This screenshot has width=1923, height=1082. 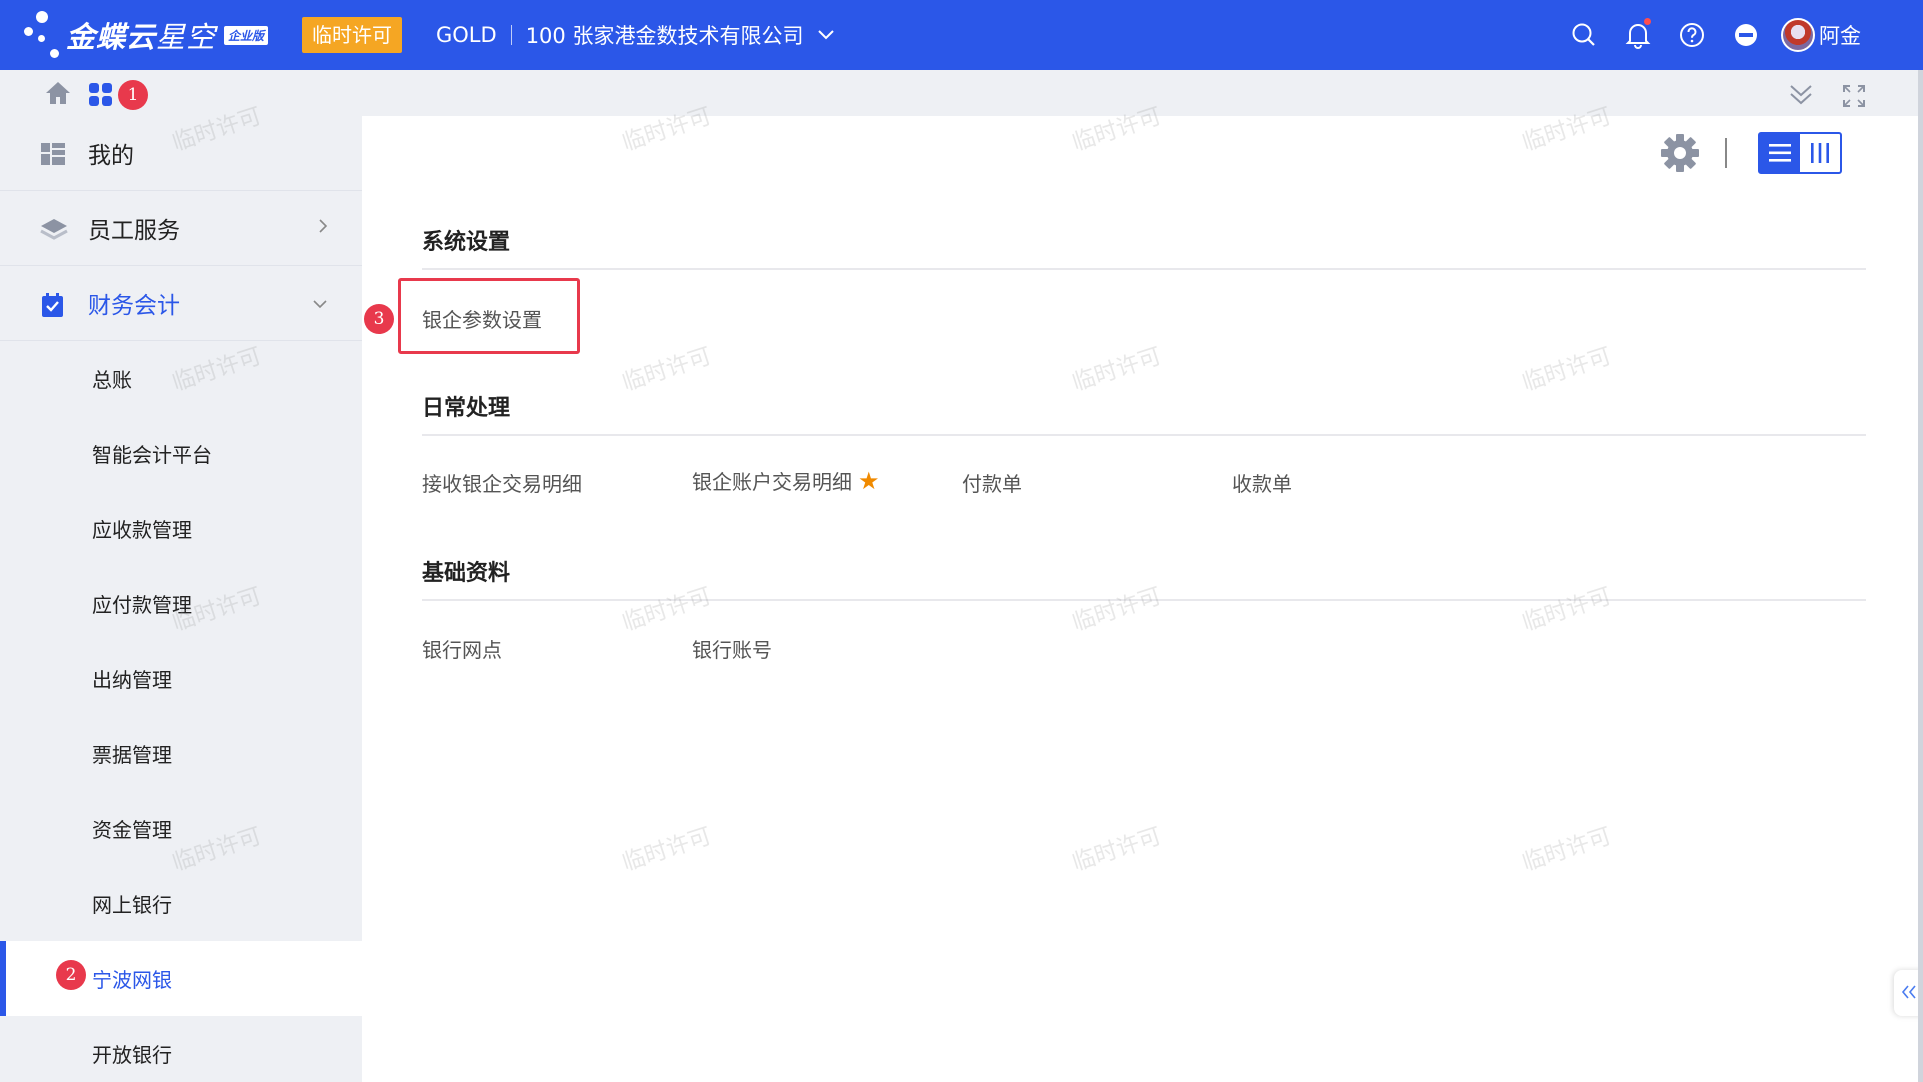 I want to click on highlight-box, so click(x=489, y=316).